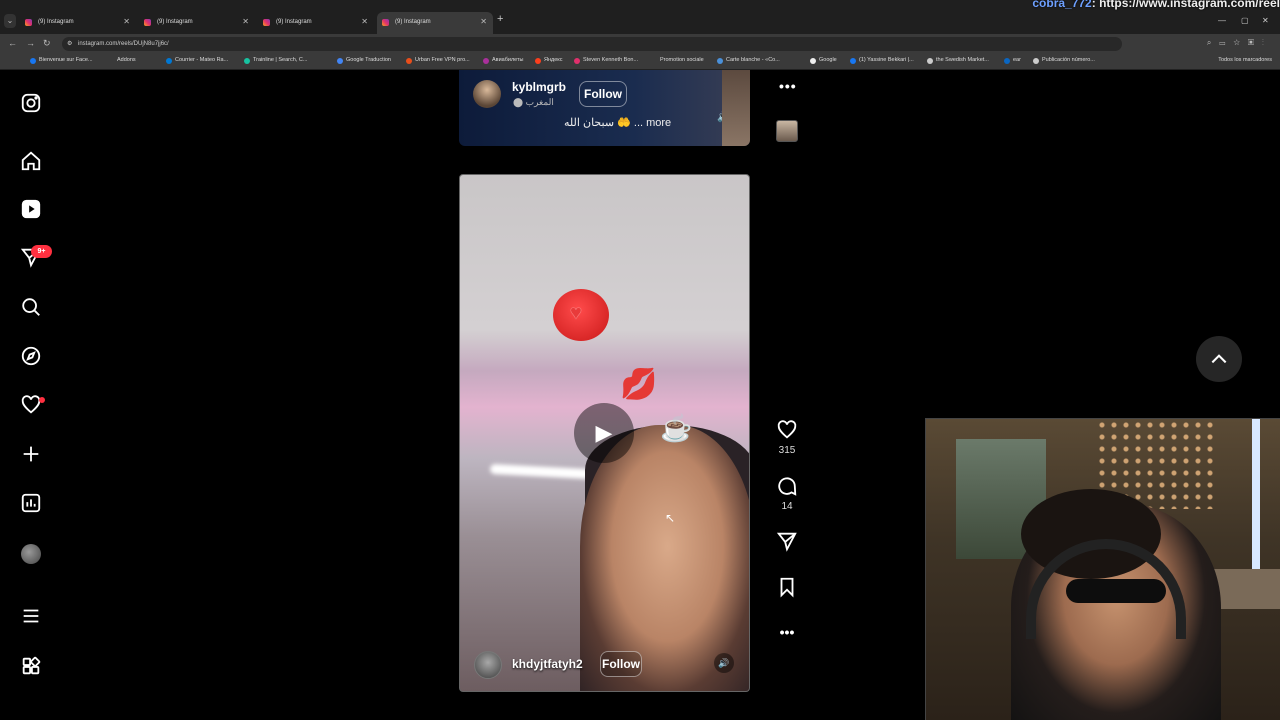 The height and width of the screenshot is (720, 1280). What do you see at coordinates (787, 430) in the screenshot?
I see `like-heart-icon` at bounding box center [787, 430].